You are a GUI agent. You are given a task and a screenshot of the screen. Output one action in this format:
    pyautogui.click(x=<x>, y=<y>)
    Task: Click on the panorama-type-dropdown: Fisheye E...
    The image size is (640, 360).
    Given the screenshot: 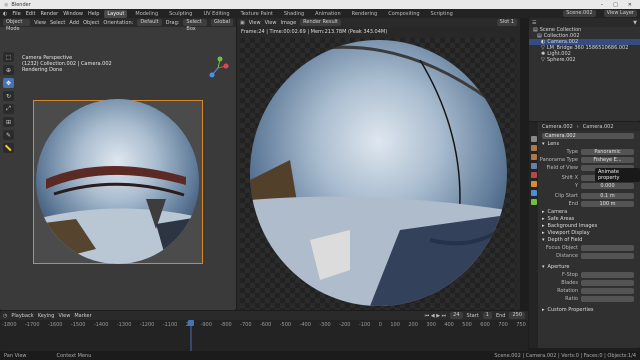 What is the action you would take?
    pyautogui.click(x=607, y=159)
    